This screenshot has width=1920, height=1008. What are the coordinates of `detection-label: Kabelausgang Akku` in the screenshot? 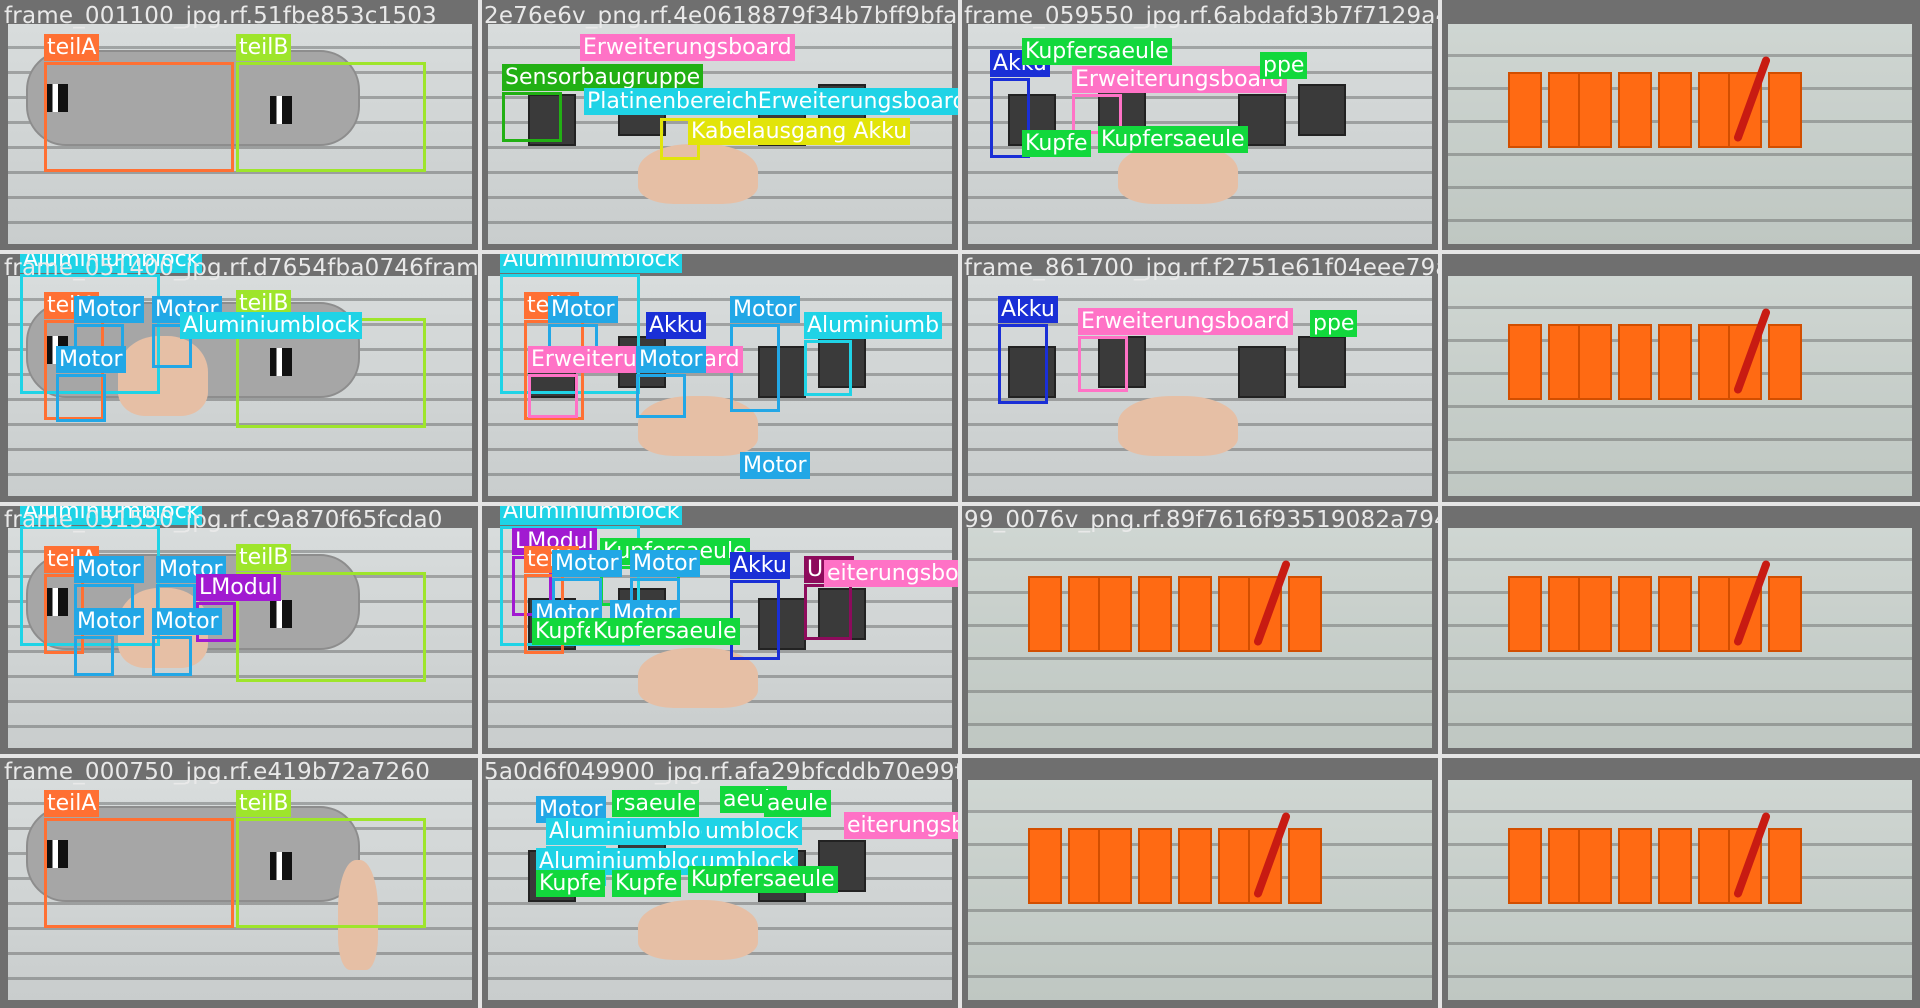 It's located at (799, 131).